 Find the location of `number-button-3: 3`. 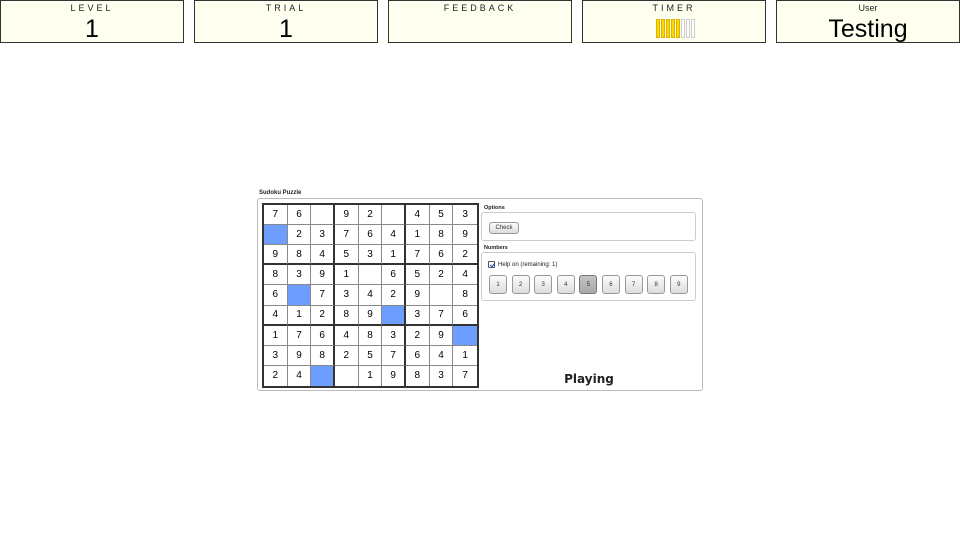

number-button-3: 3 is located at coordinates (543, 284).